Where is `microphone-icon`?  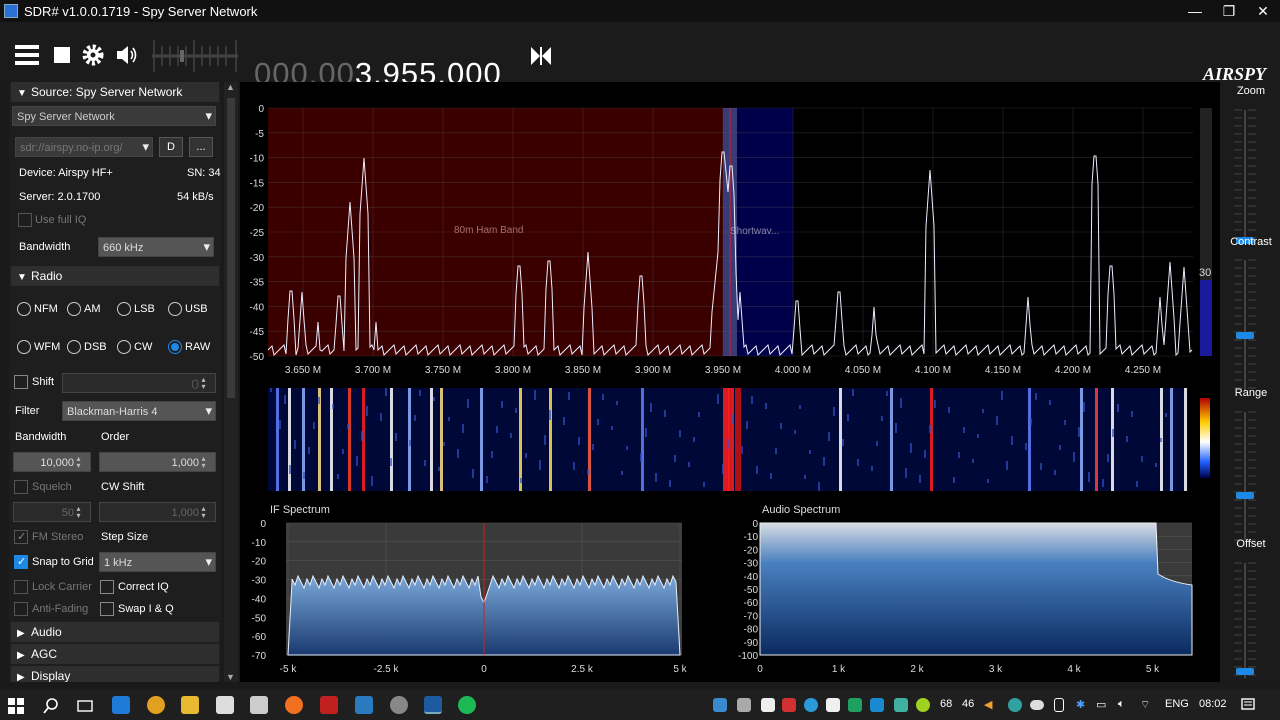
microphone-icon is located at coordinates (768, 705).